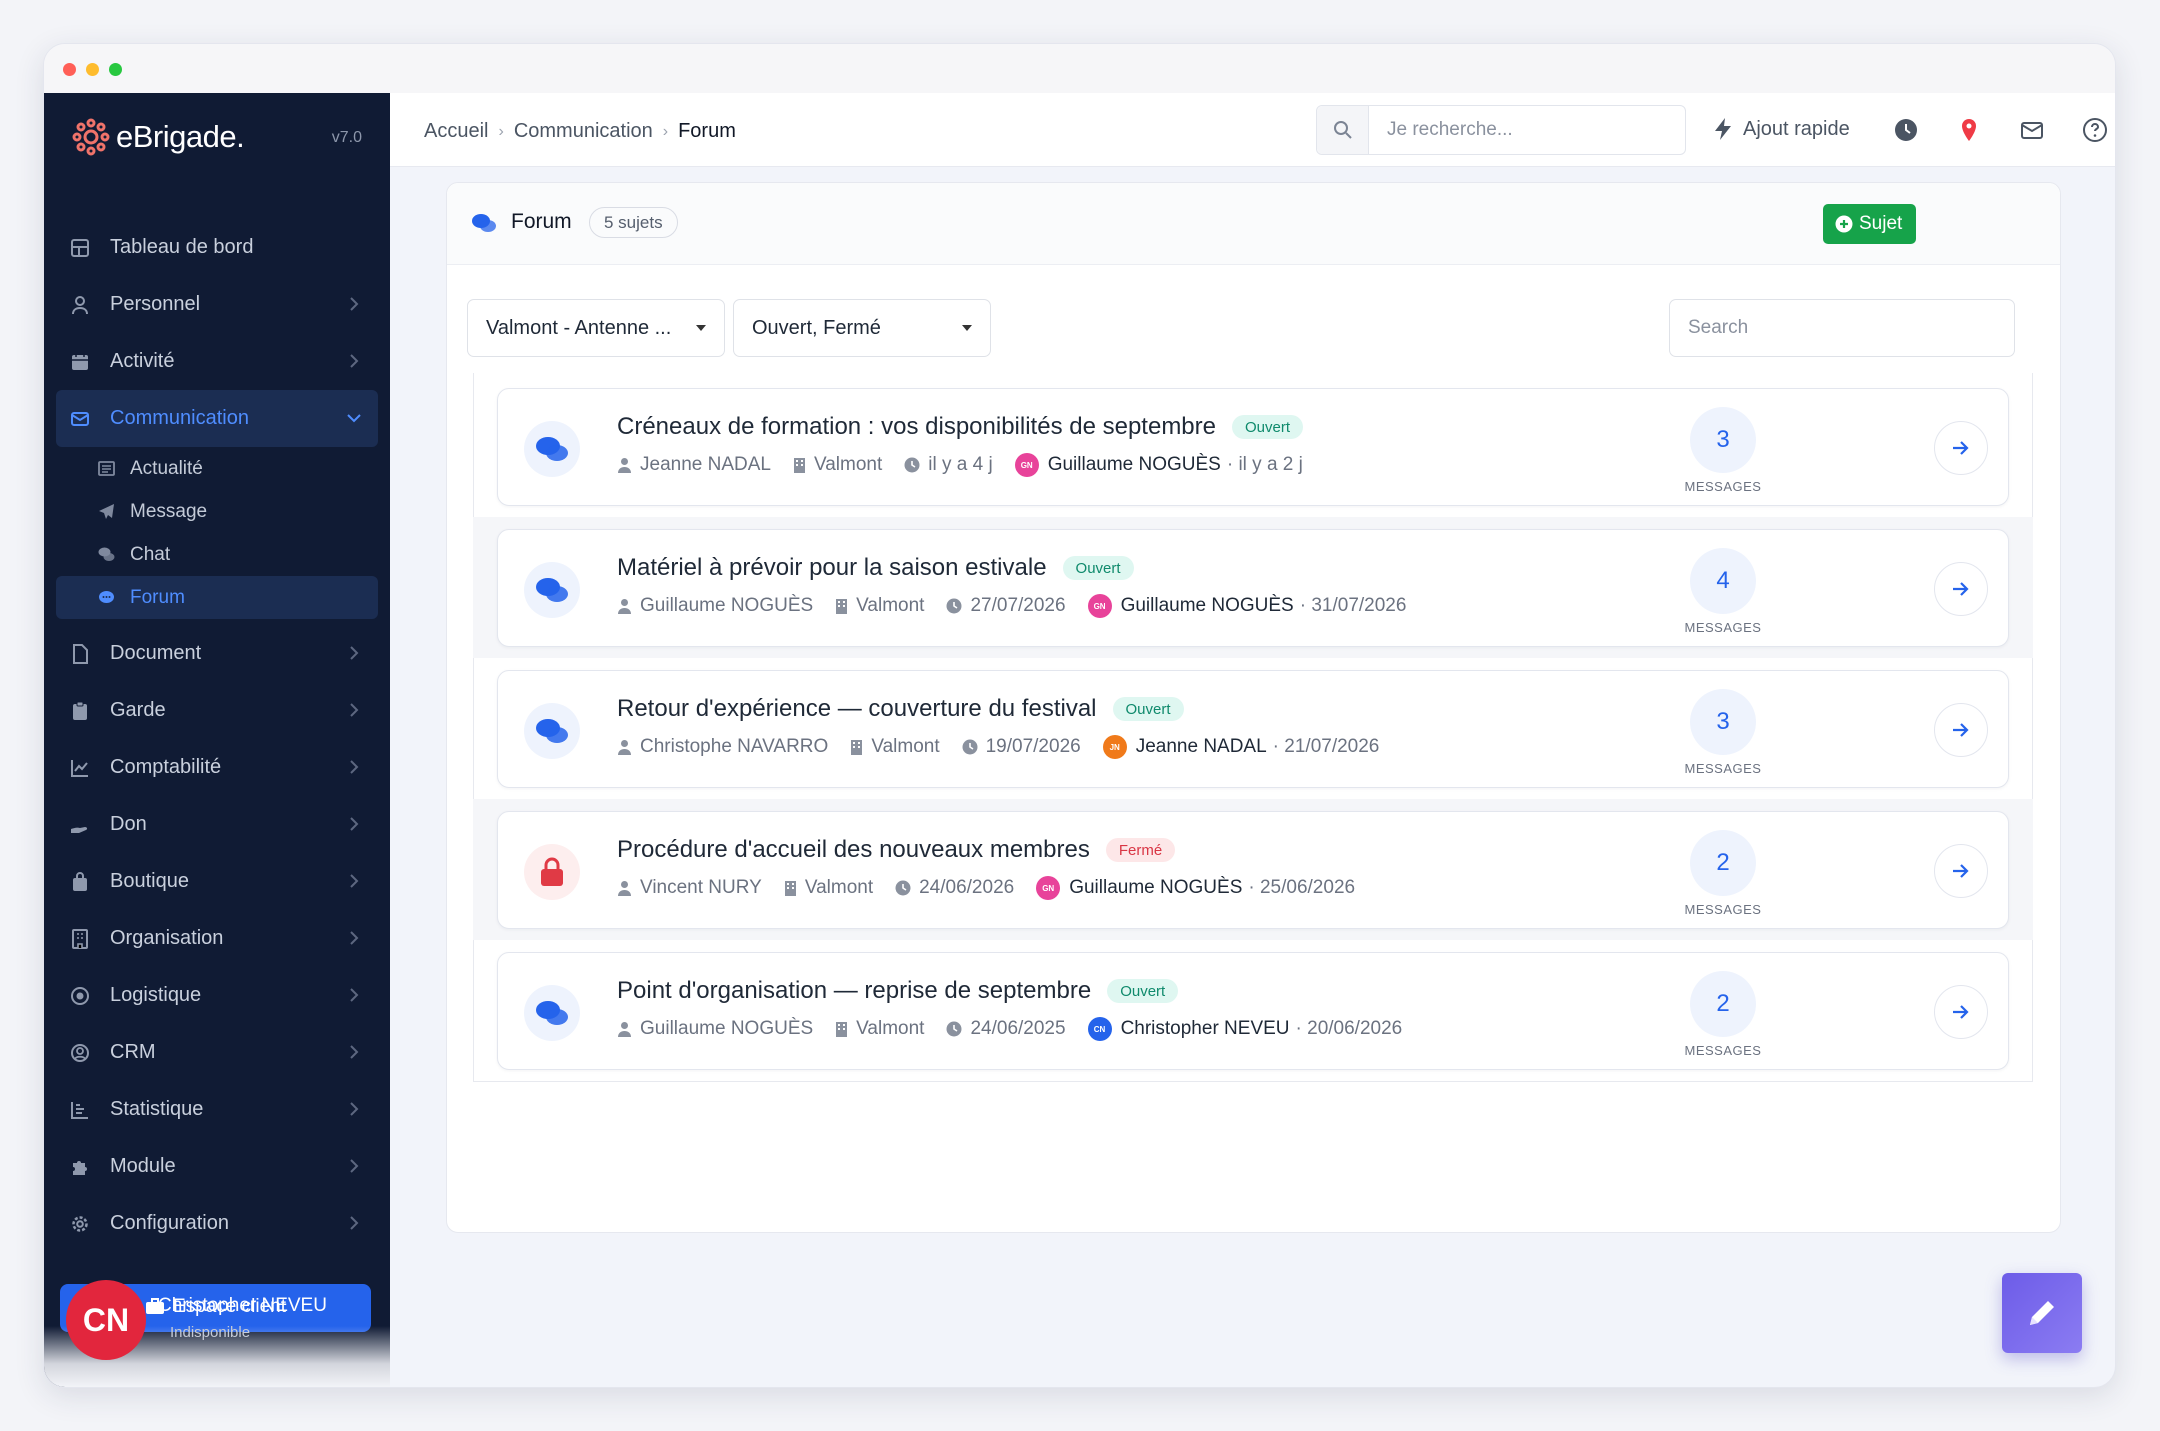 This screenshot has height=1431, width=2160. I want to click on topic-author: Jeanne NADAL, so click(694, 465).